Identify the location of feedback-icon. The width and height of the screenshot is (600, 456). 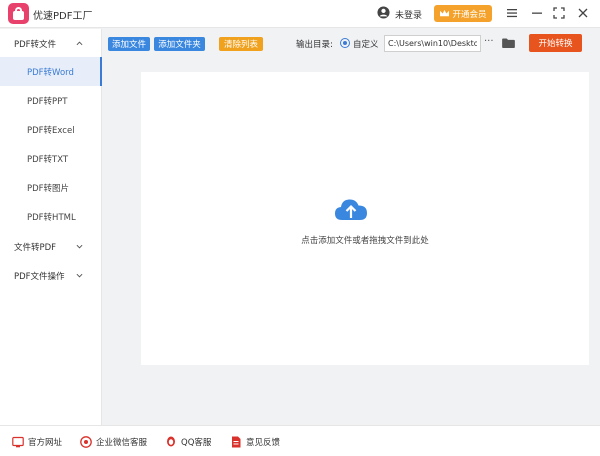
(236, 442).